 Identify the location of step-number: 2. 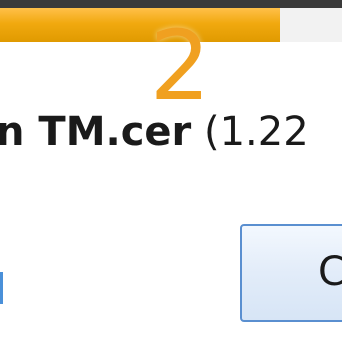
(180, 66).